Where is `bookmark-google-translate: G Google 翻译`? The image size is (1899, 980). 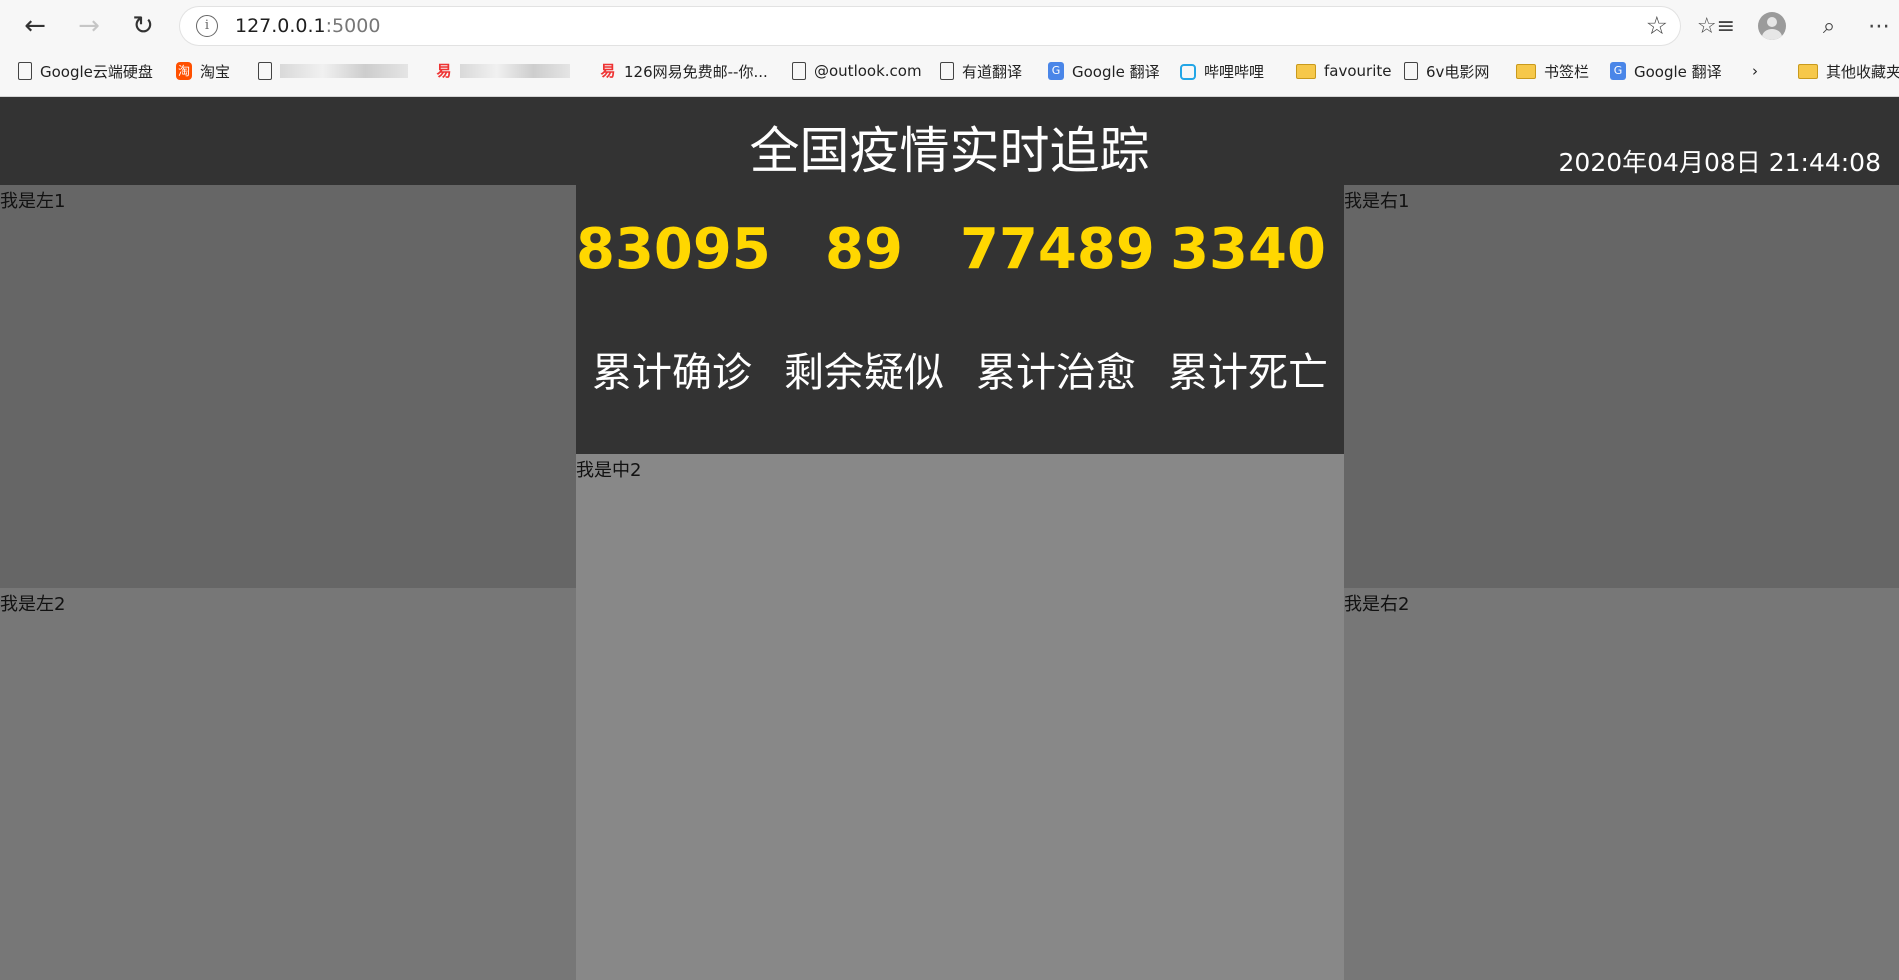 bookmark-google-translate: G Google 翻译 is located at coordinates (1104, 71).